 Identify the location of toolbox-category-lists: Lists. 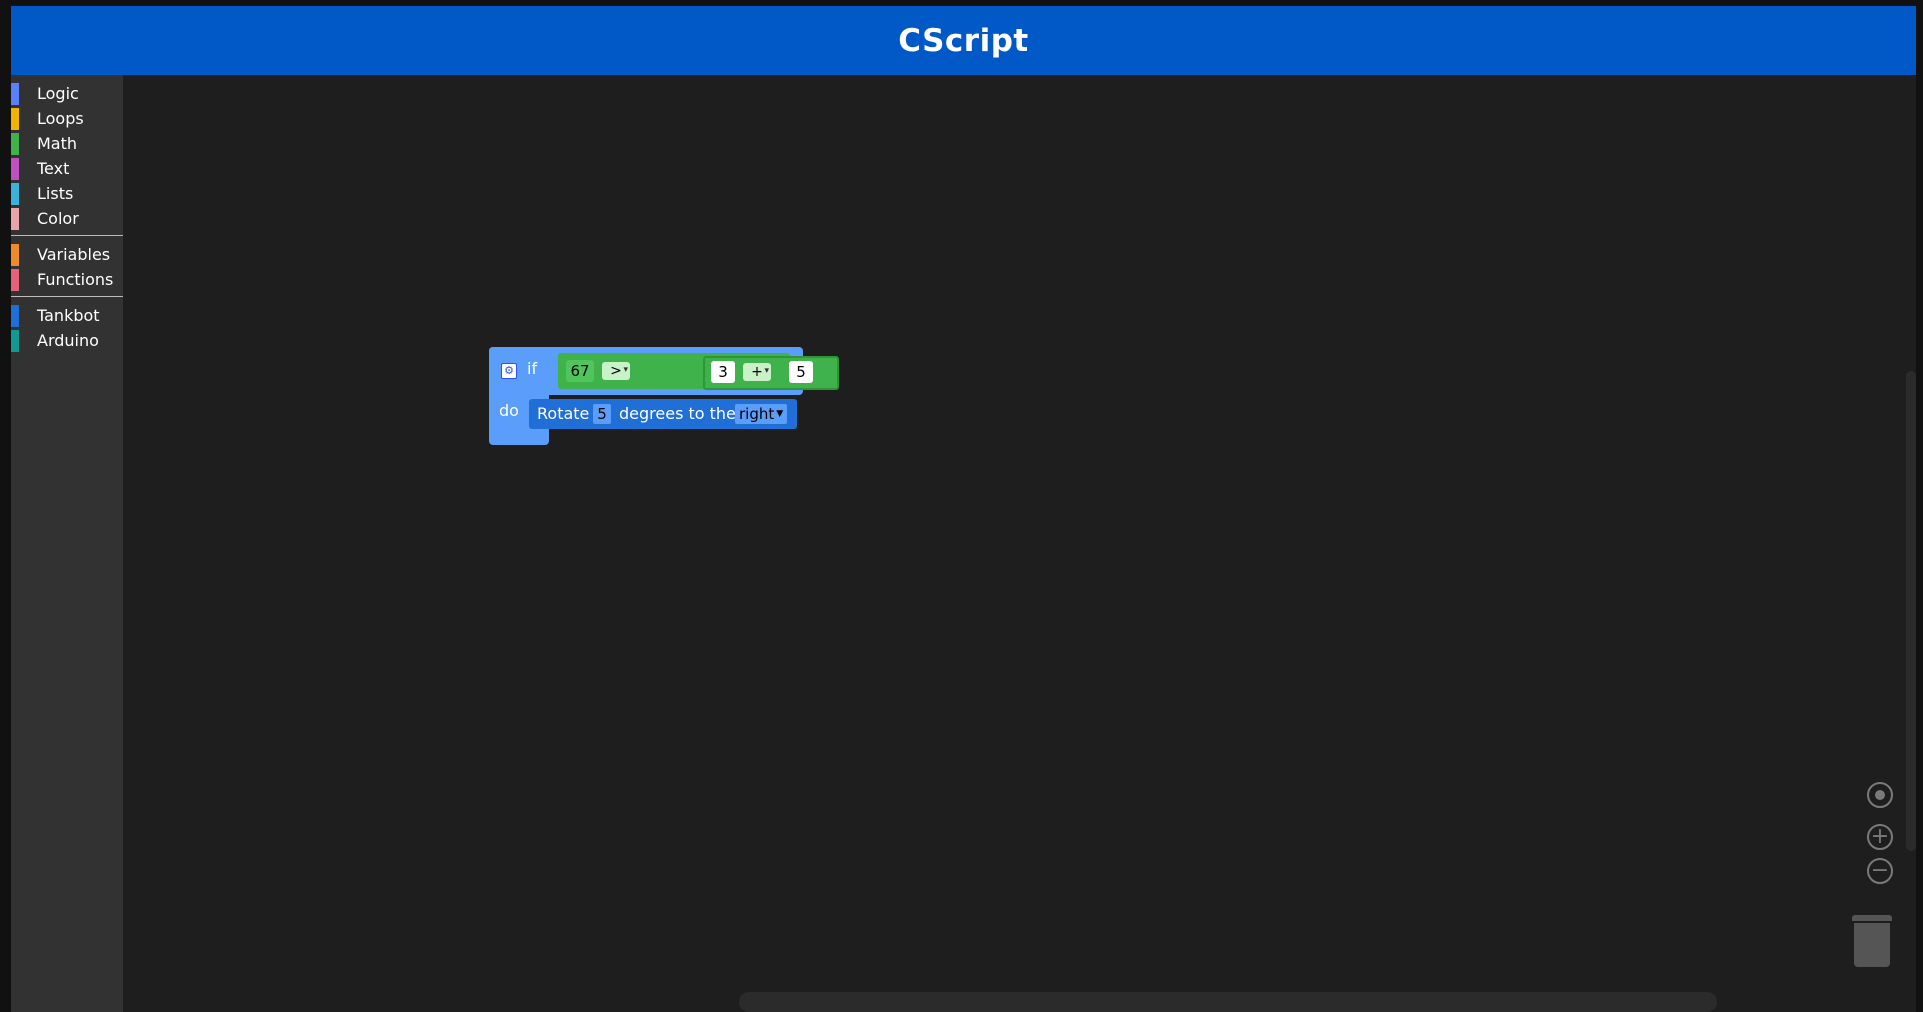
(67, 193).